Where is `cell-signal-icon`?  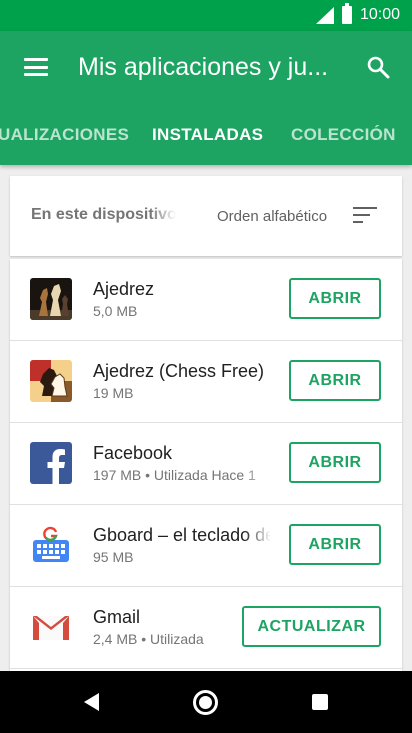
cell-signal-icon is located at coordinates (325, 15).